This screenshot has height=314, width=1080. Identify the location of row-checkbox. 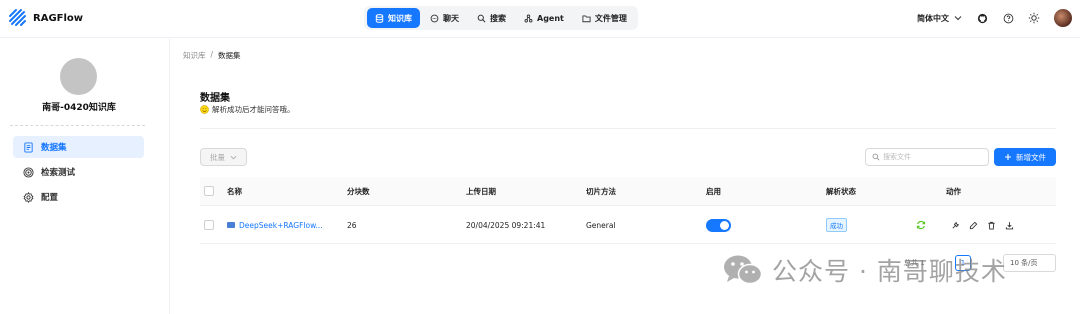
(209, 225).